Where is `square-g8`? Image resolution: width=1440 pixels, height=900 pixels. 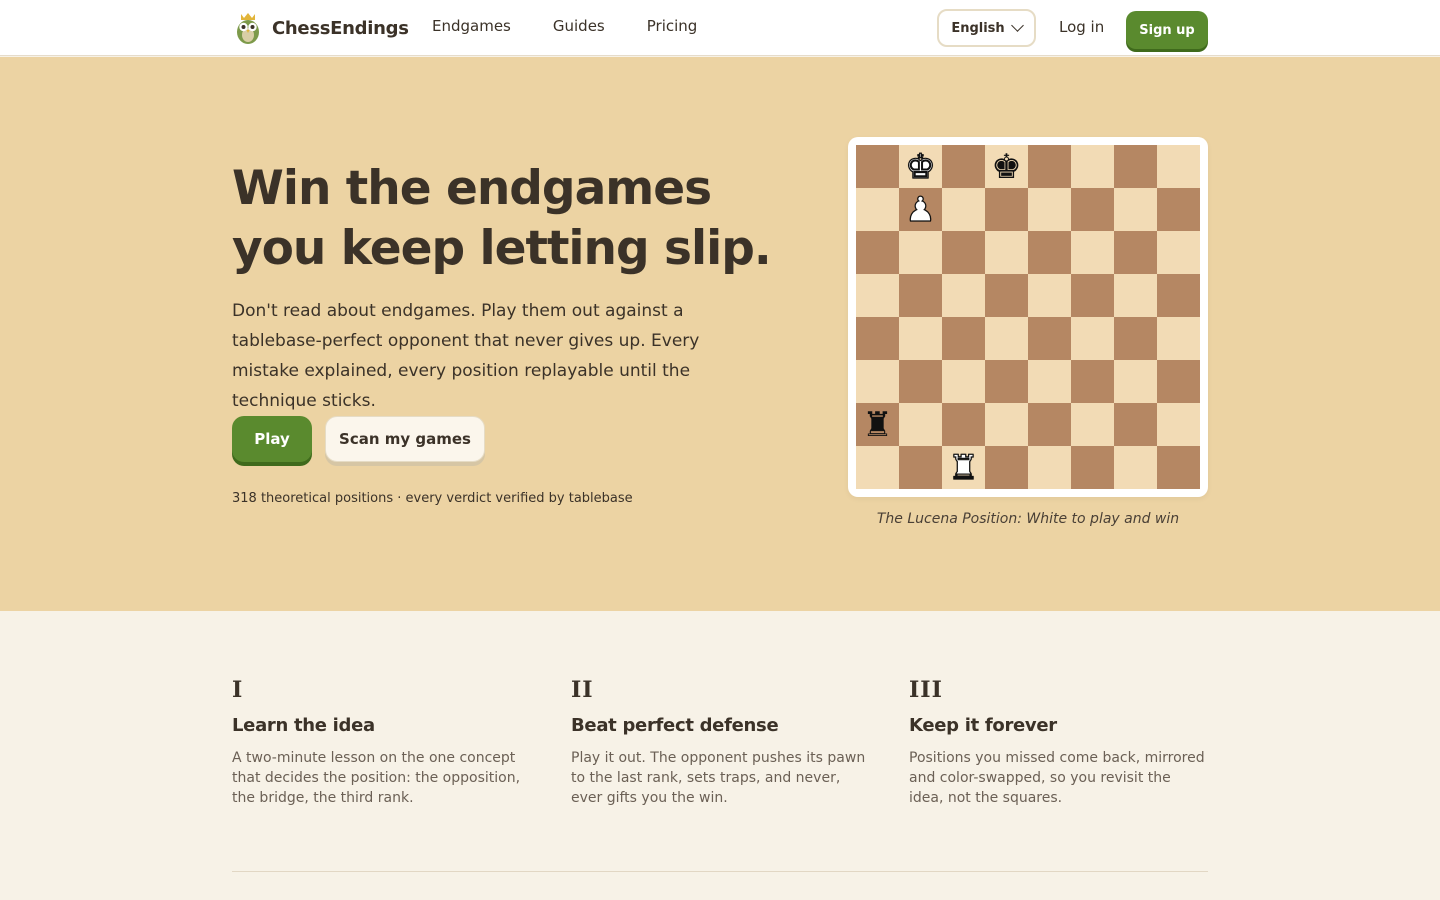 square-g8 is located at coordinates (1135, 166).